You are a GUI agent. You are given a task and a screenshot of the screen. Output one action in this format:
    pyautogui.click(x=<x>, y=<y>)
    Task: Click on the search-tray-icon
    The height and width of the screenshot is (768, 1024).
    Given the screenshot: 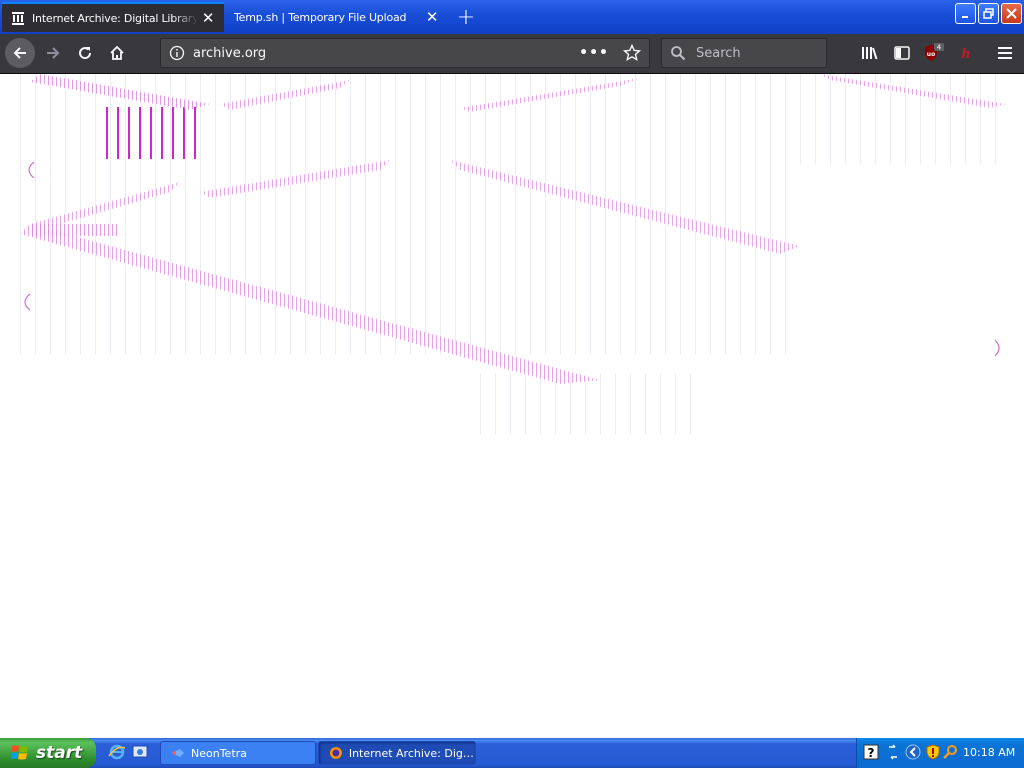 What is the action you would take?
    pyautogui.click(x=951, y=752)
    